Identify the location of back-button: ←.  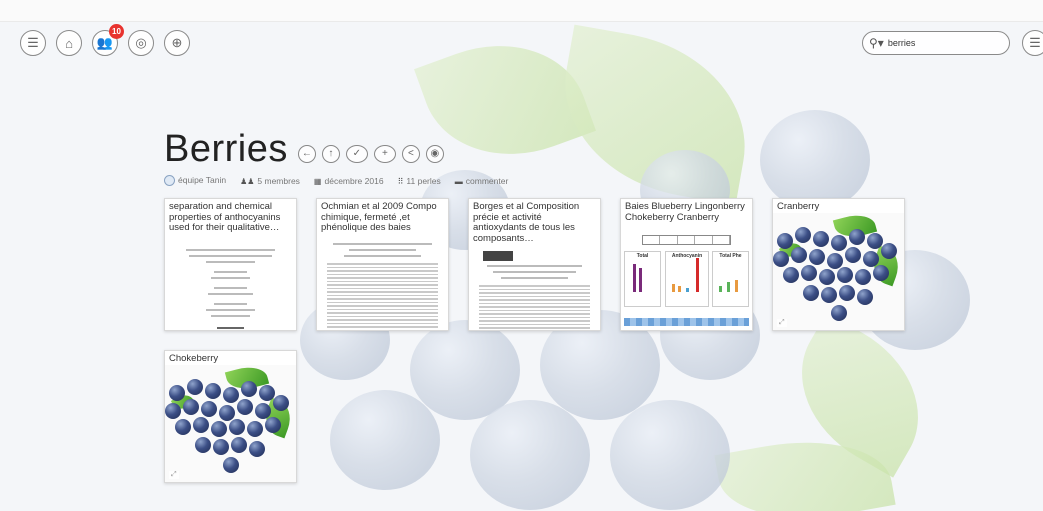
(306, 153).